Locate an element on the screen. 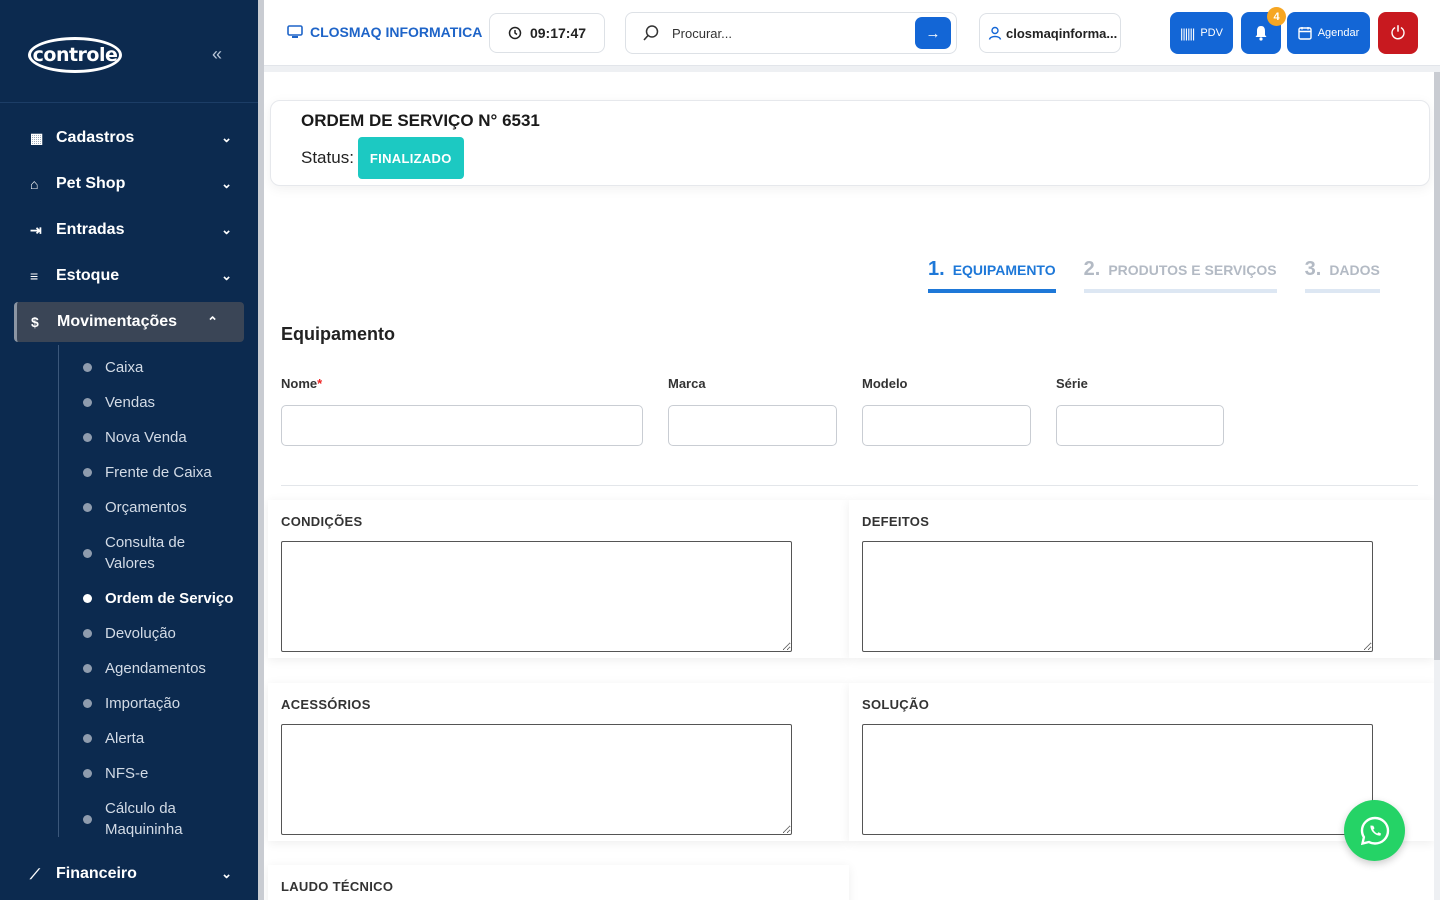 The width and height of the screenshot is (1440, 900). whatsapp-icon is located at coordinates (1374, 830).